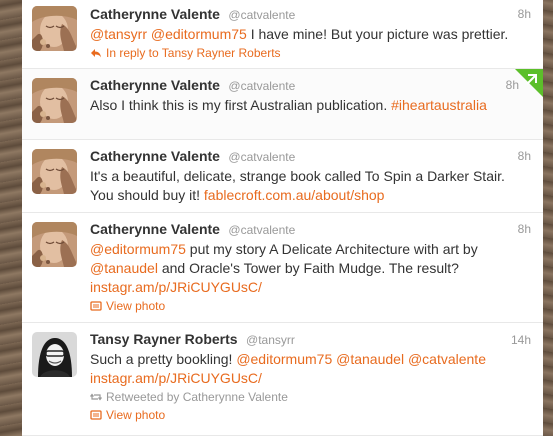 The width and height of the screenshot is (553, 436). Describe the element at coordinates (294, 195) in the screenshot. I see `url-link: fablecroft.com.au/about/shop` at that location.